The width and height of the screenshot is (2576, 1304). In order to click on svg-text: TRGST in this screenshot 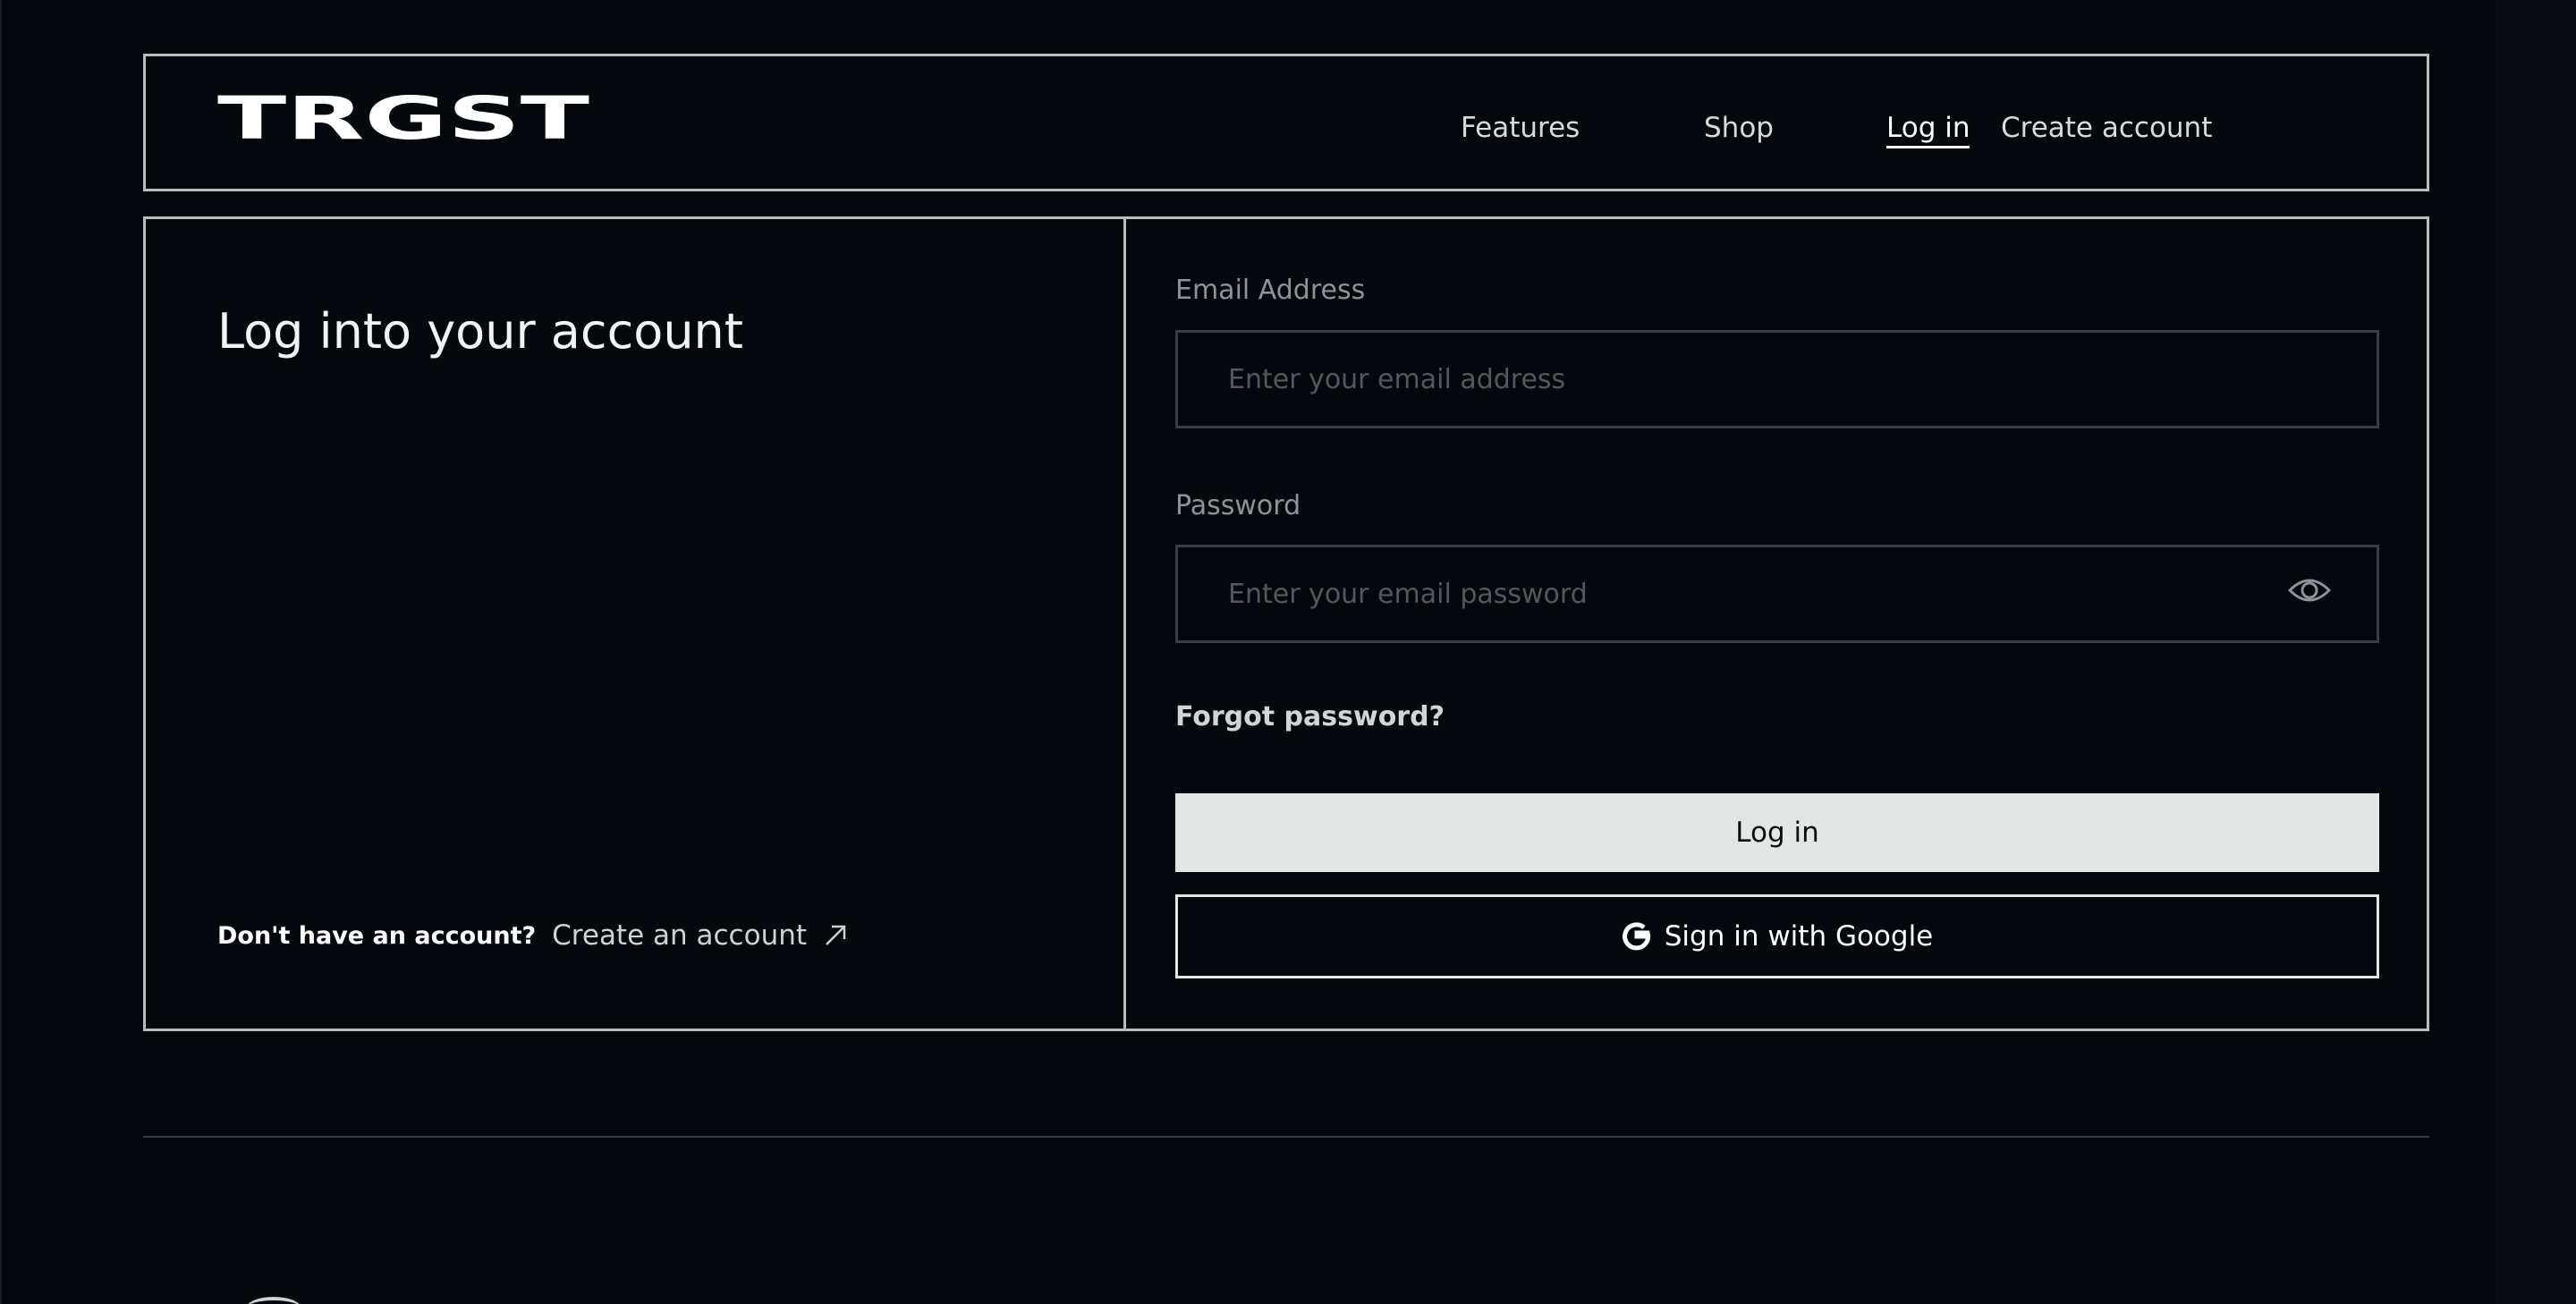, I will do `click(403, 119)`.